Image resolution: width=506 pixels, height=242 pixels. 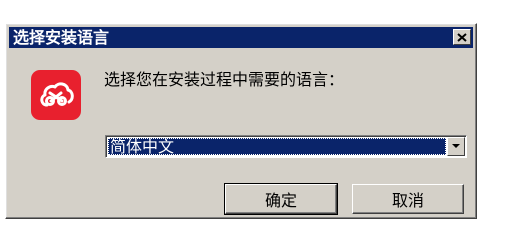 What do you see at coordinates (56, 95) in the screenshot?
I see `cloud-logo-icon` at bounding box center [56, 95].